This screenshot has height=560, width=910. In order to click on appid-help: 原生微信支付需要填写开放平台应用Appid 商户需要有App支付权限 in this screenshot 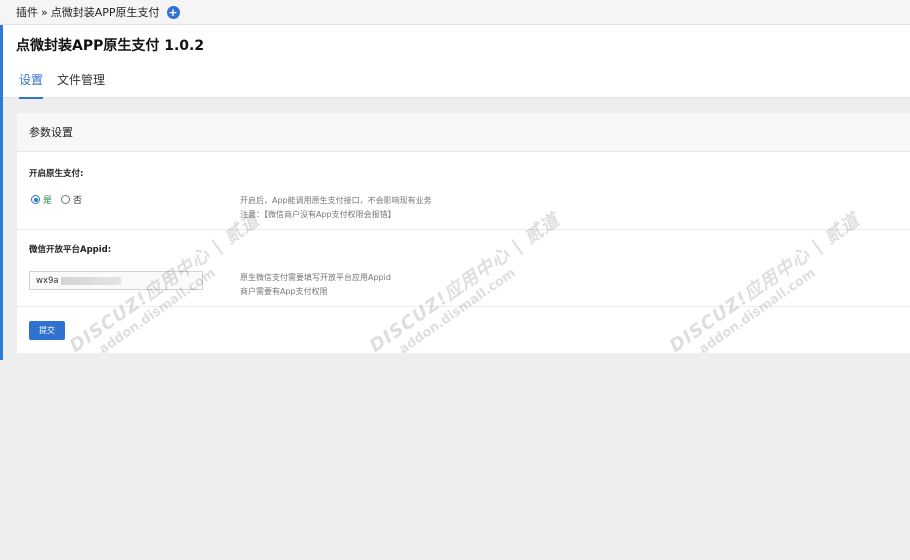, I will do `click(315, 285)`.